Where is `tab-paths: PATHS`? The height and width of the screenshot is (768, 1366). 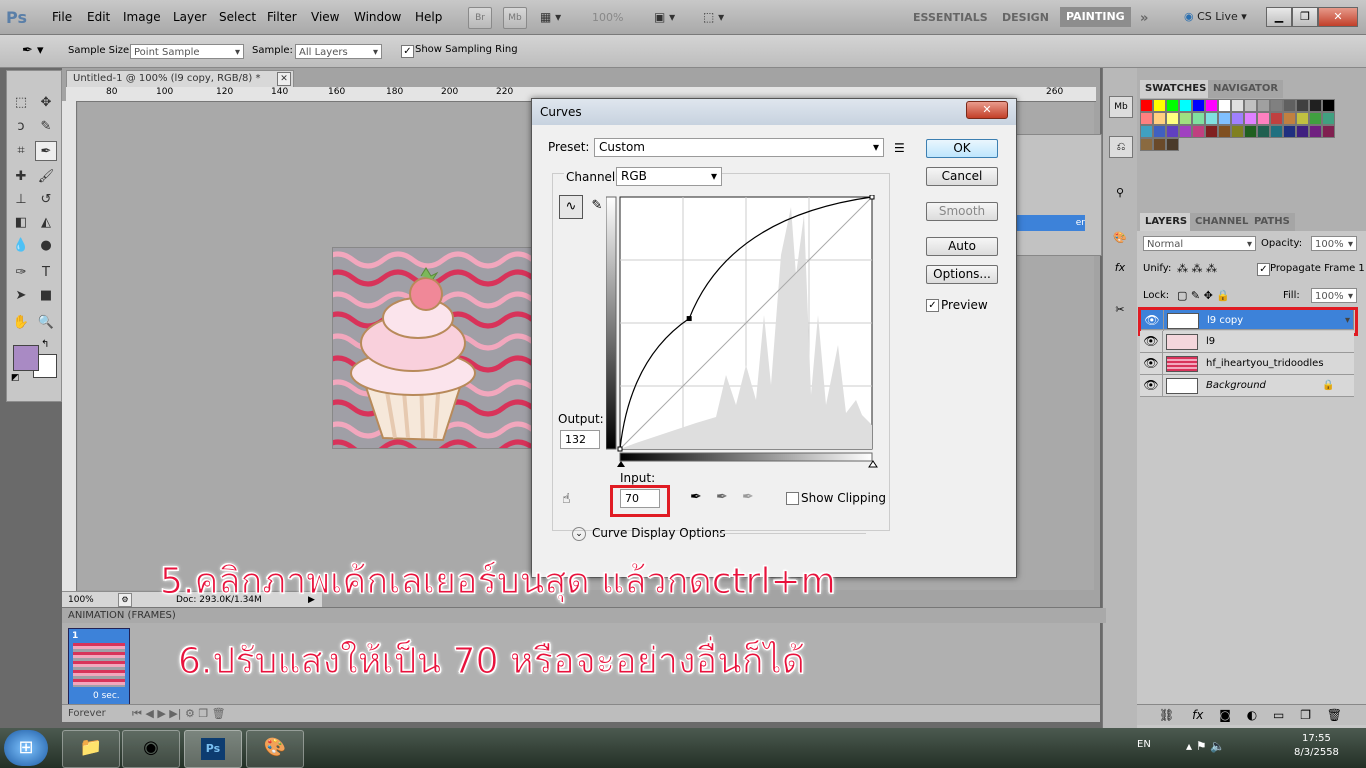 tab-paths: PATHS is located at coordinates (1272, 222).